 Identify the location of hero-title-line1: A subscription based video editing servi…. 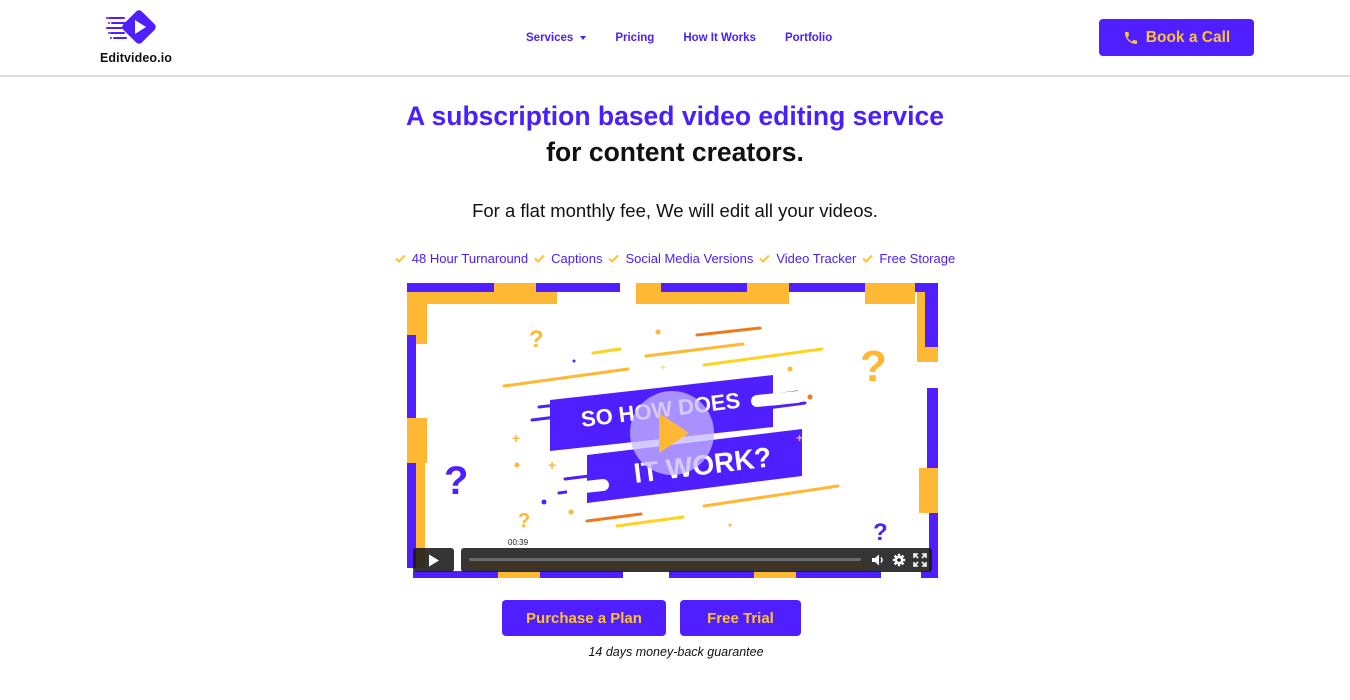
(675, 116).